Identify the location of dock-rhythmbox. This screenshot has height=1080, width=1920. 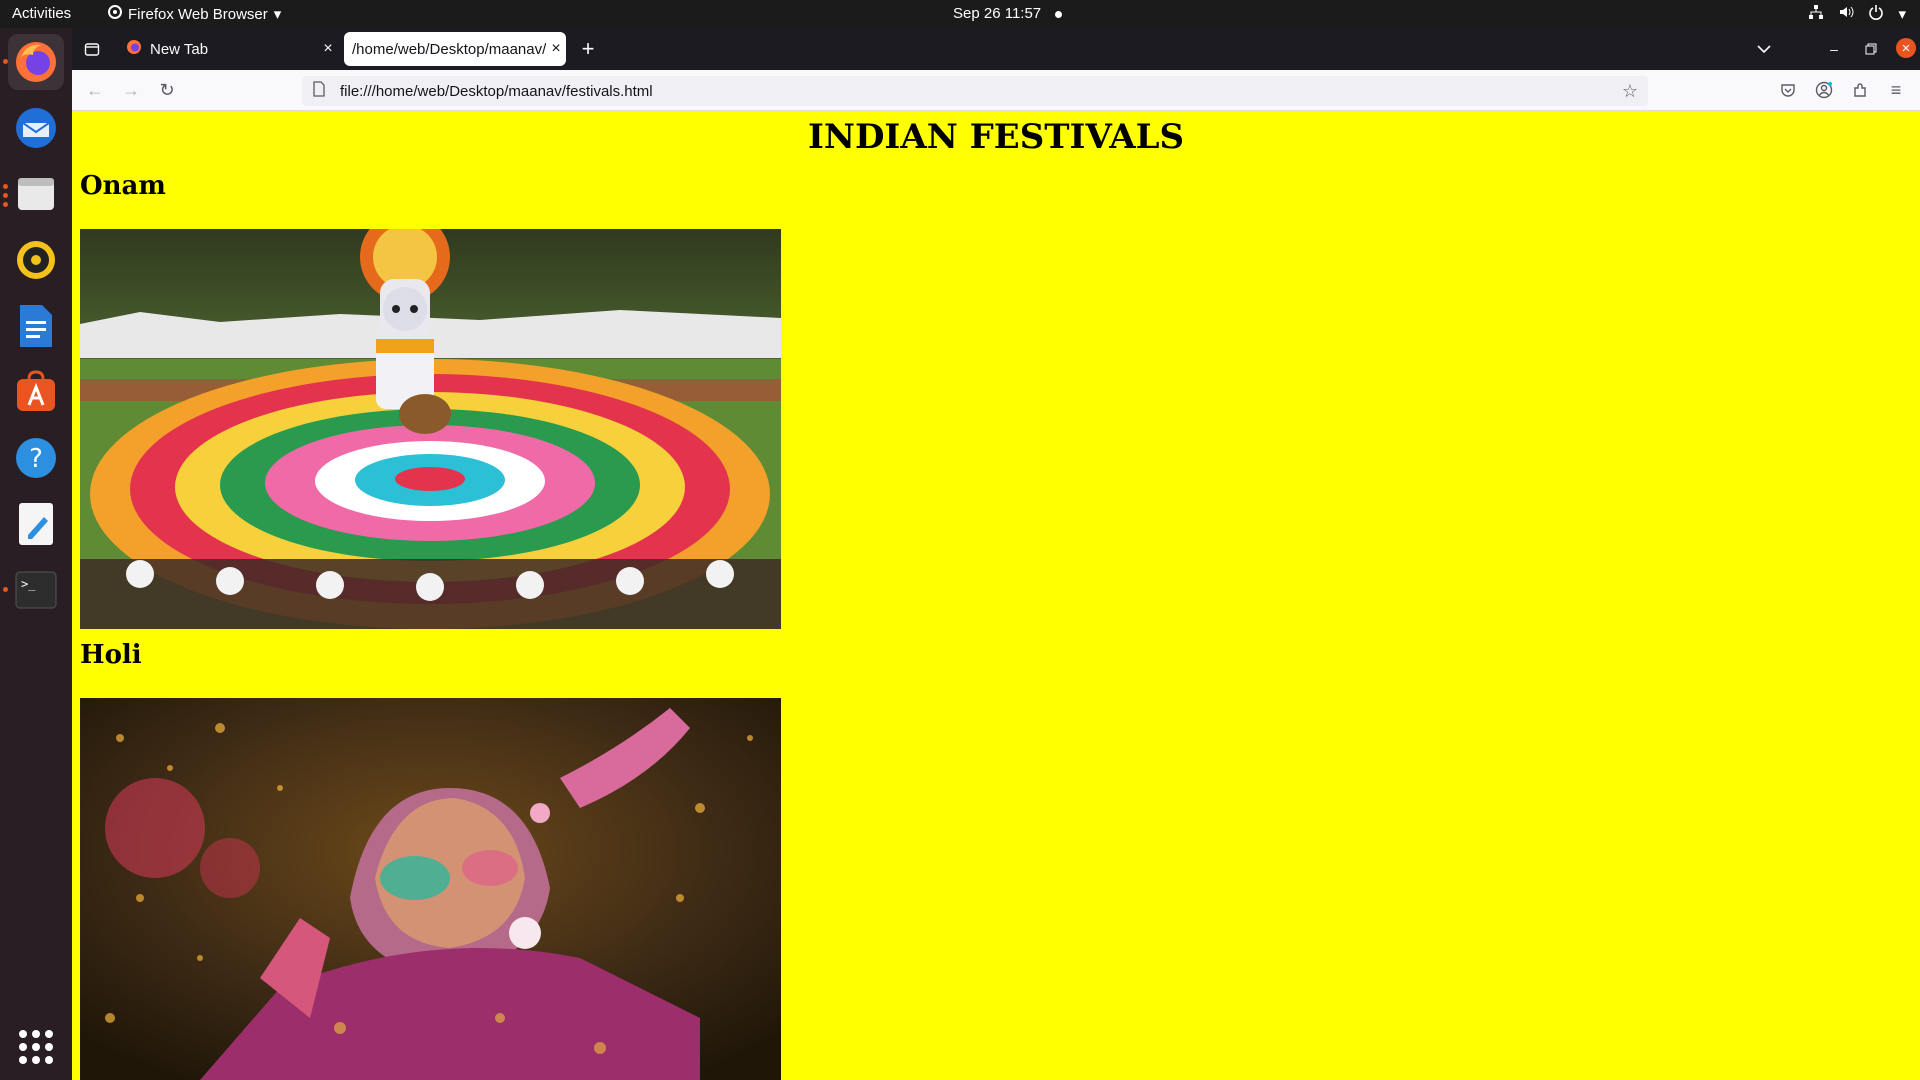
(36, 260).